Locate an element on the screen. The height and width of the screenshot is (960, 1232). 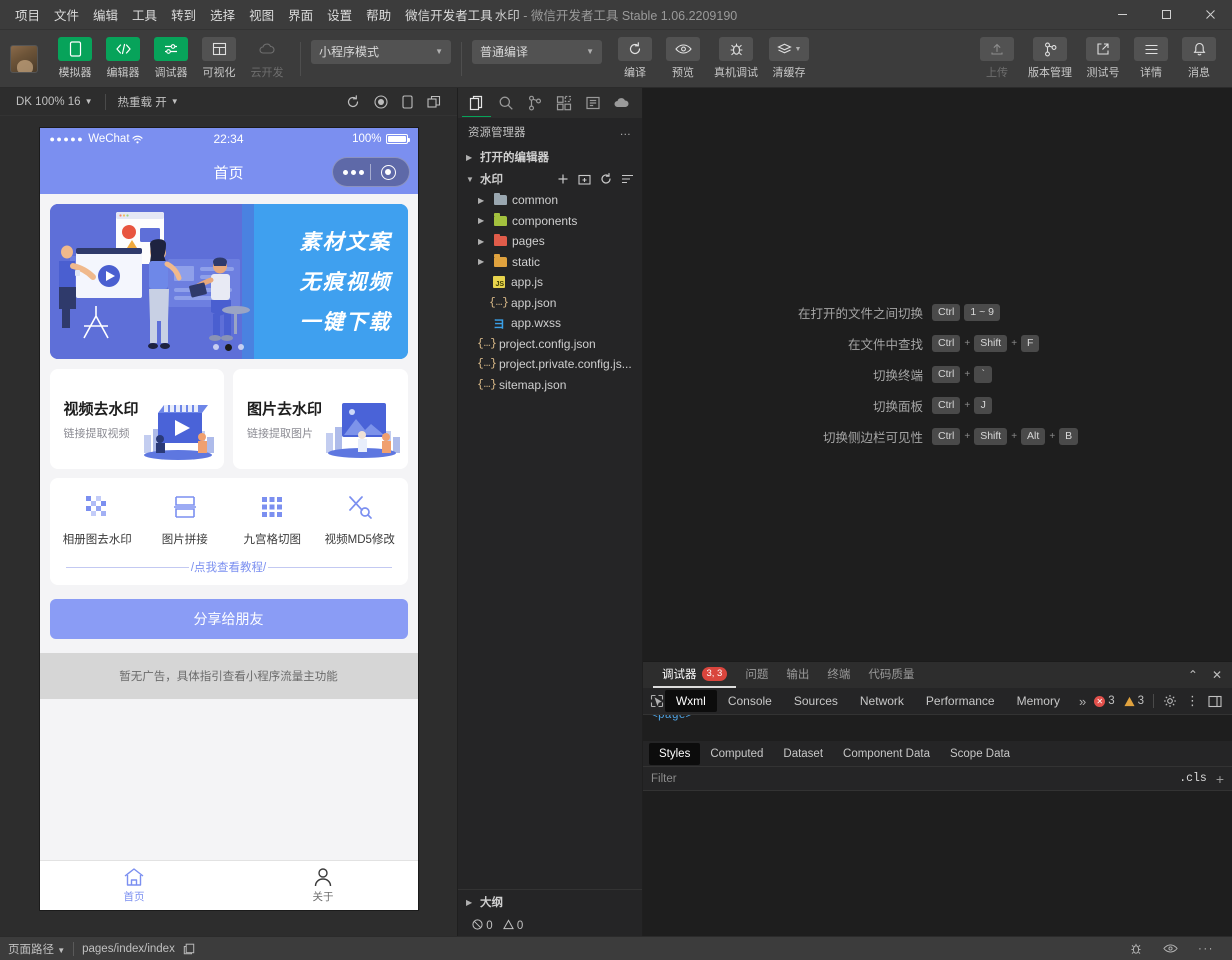
menu-item-goto: 转到 is located at coordinates (183, 14).